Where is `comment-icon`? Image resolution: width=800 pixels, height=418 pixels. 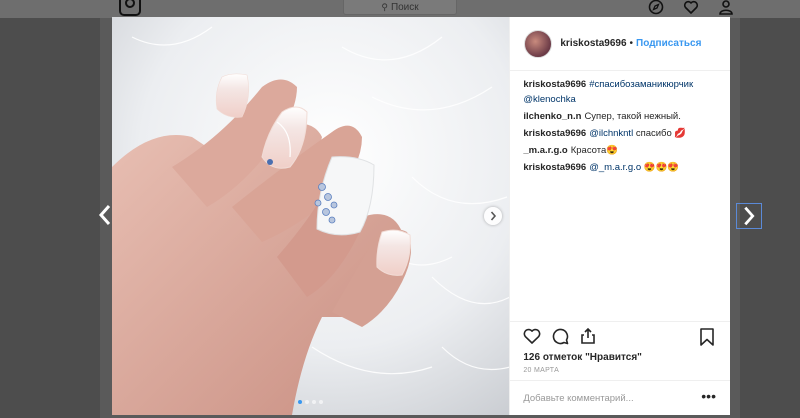
comment-icon is located at coordinates (560, 336).